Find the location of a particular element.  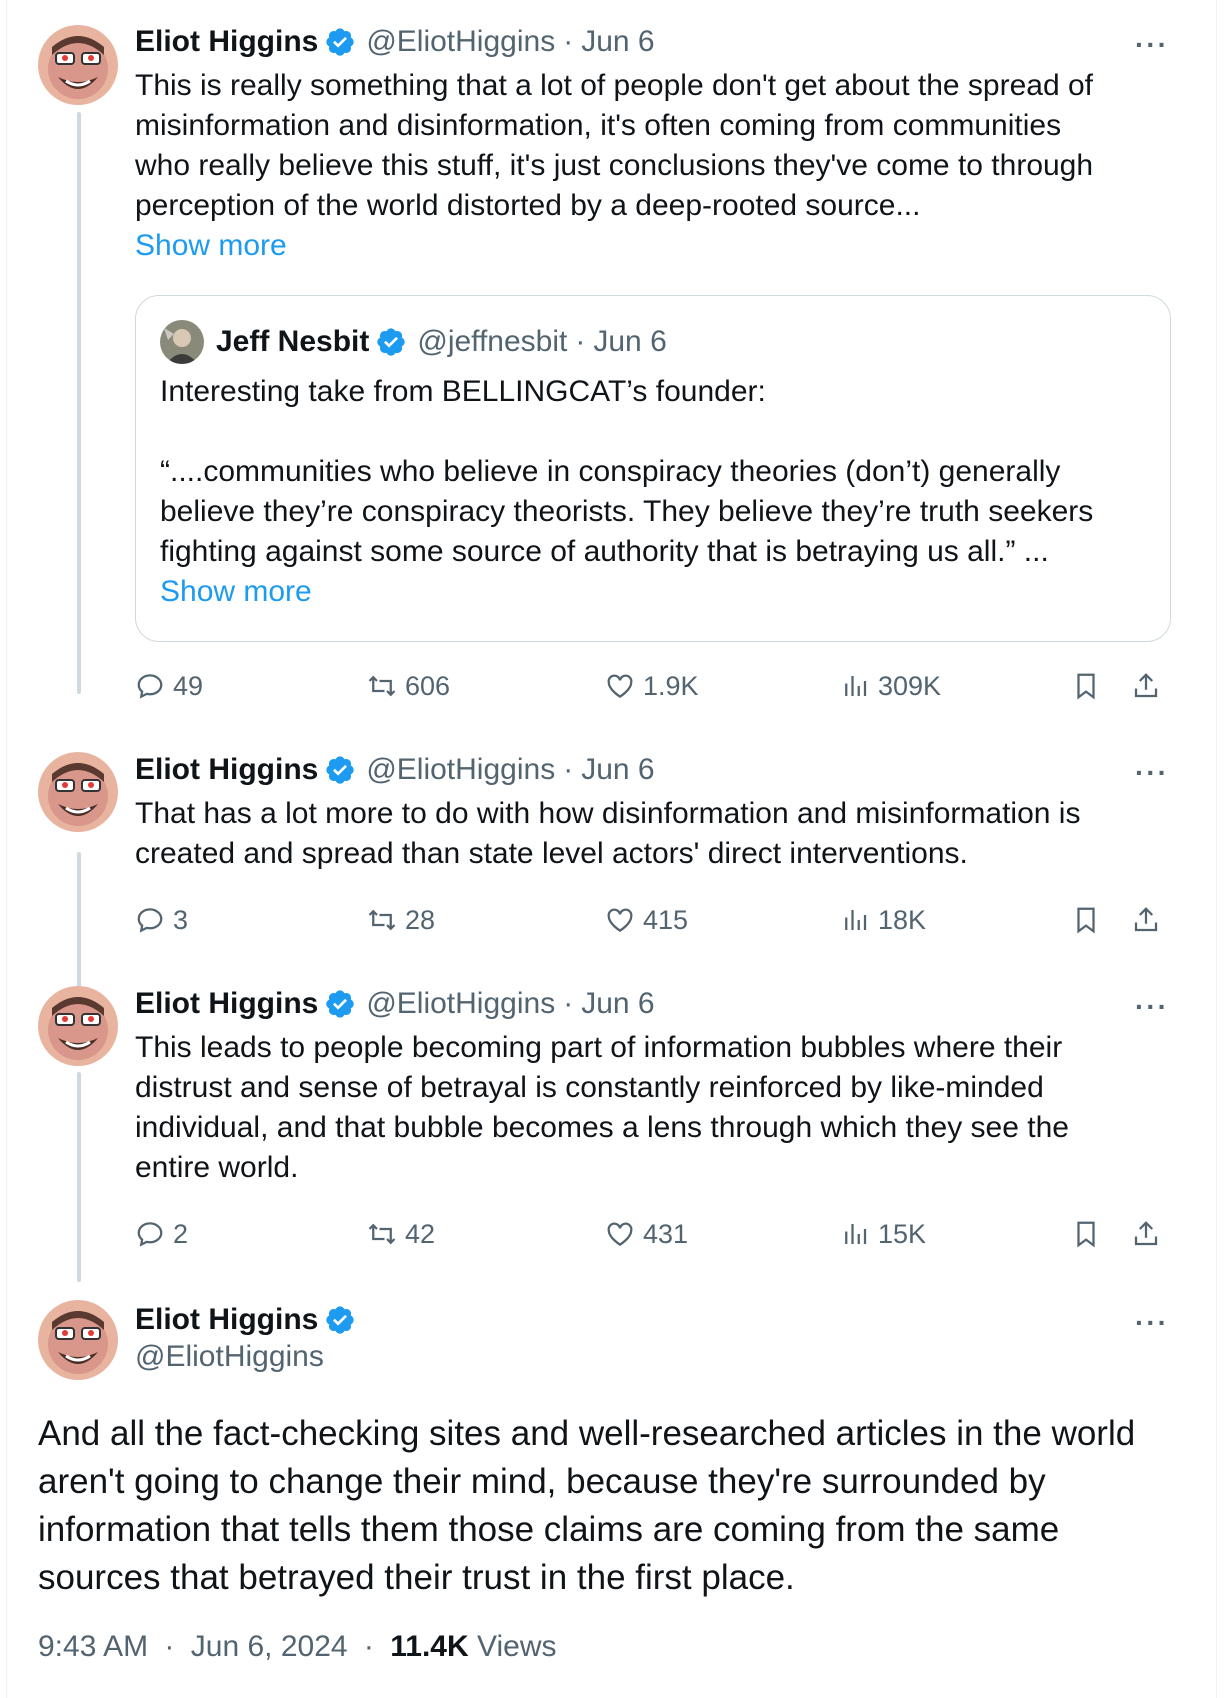

quote-show-more-link: Show more is located at coordinates (236, 592).